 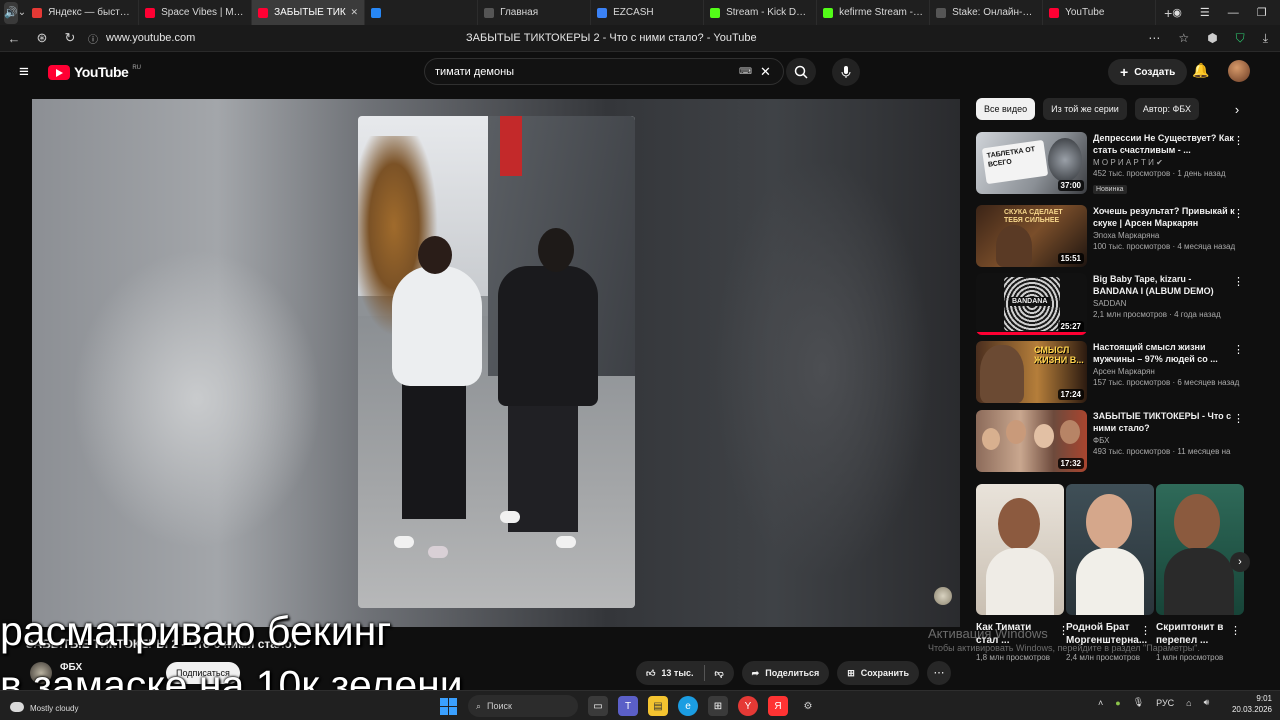 What do you see at coordinates (22, 12) in the screenshot?
I see `tab-list-chevron-icon: ⌄` at bounding box center [22, 12].